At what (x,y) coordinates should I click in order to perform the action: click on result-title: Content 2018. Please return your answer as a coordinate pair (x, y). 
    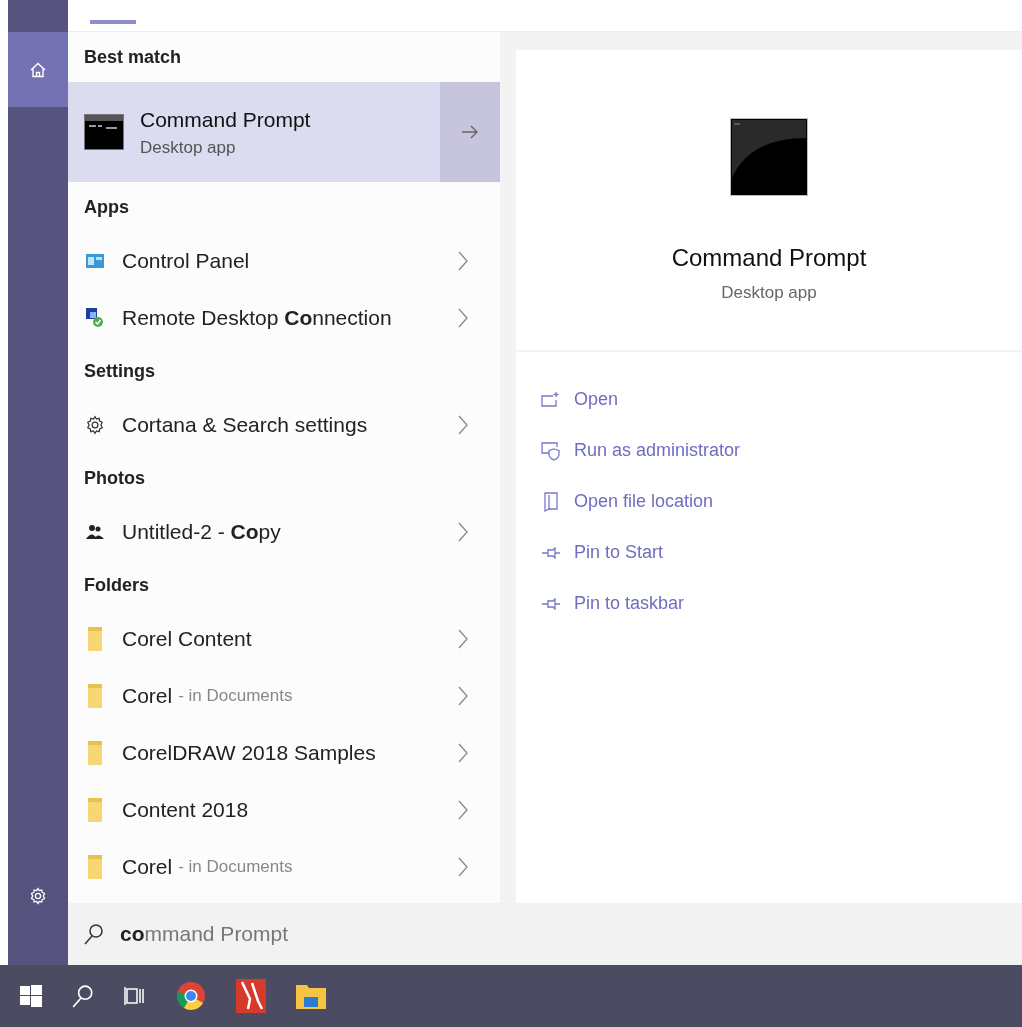
    Looking at the image, I should click on (185, 809).